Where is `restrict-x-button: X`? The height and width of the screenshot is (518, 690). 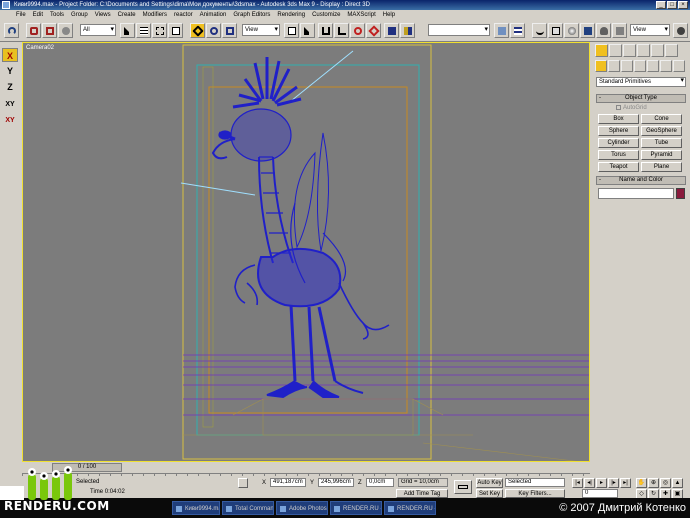
restrict-x-button: X is located at coordinates (10, 55).